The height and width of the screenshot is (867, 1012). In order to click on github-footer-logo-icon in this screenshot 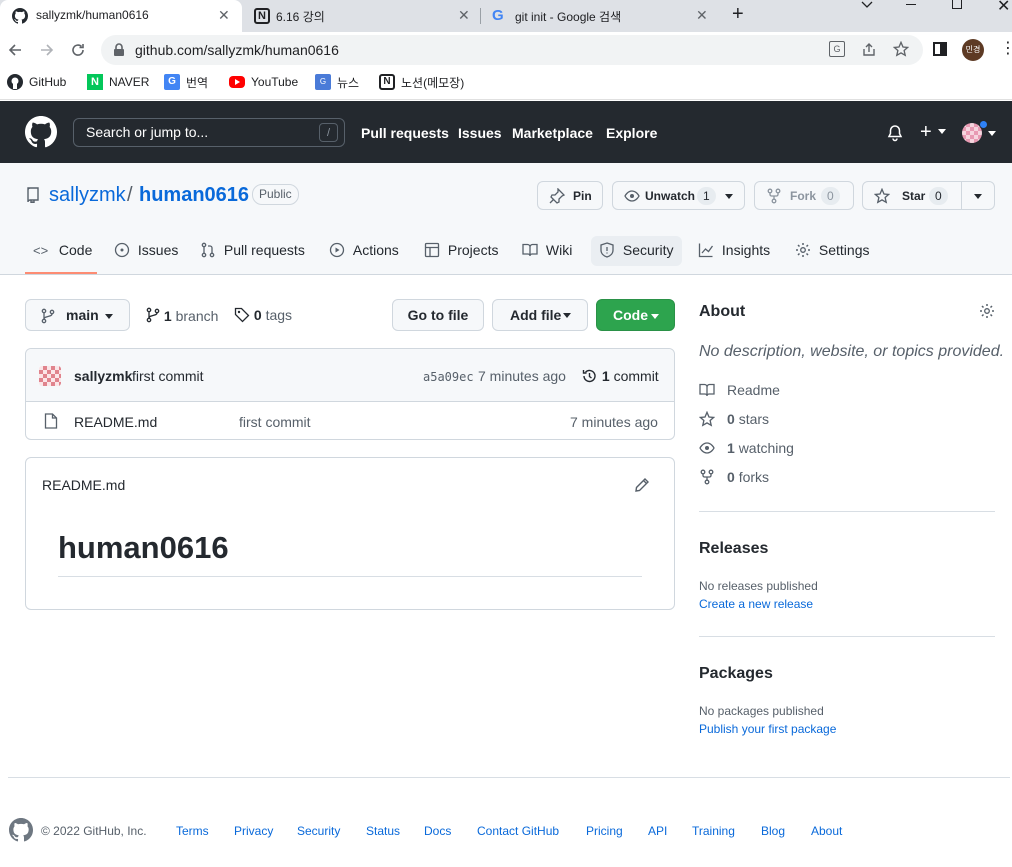, I will do `click(21, 830)`.